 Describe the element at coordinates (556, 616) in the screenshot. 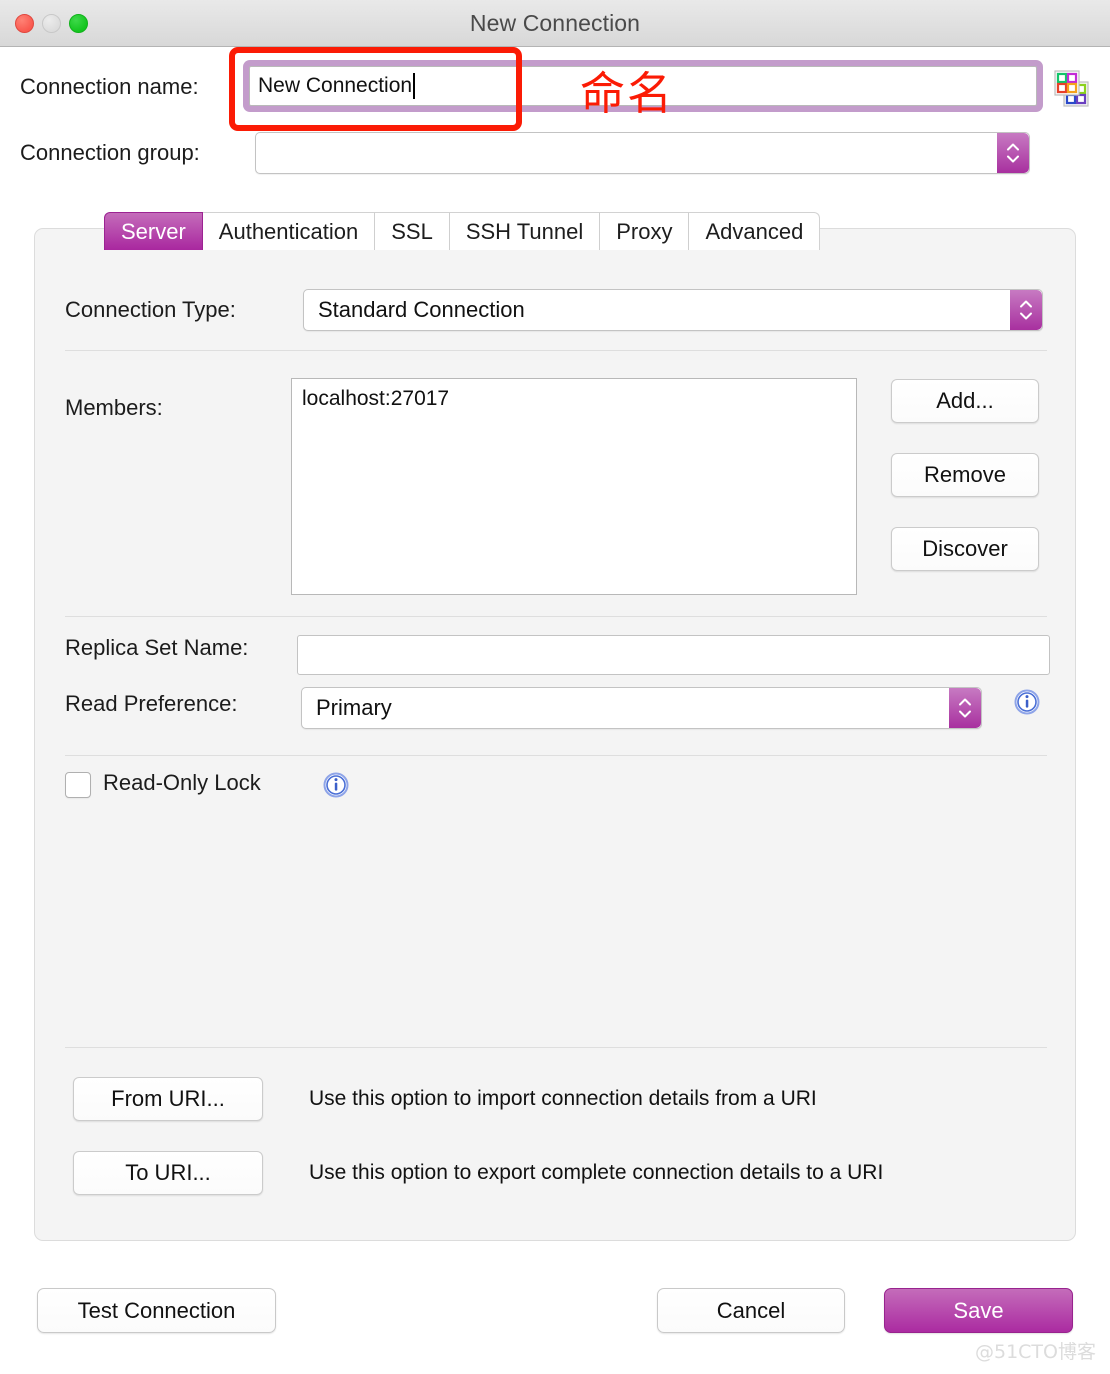

I see `divider-after-members` at that location.